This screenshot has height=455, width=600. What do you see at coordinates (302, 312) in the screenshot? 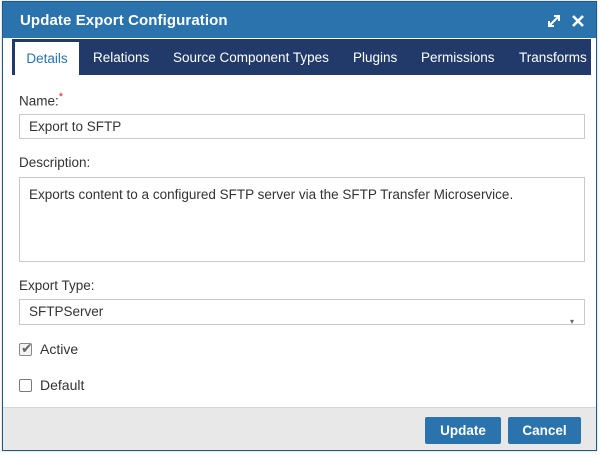
I see `export-type-select: SFTPServer ▾` at bounding box center [302, 312].